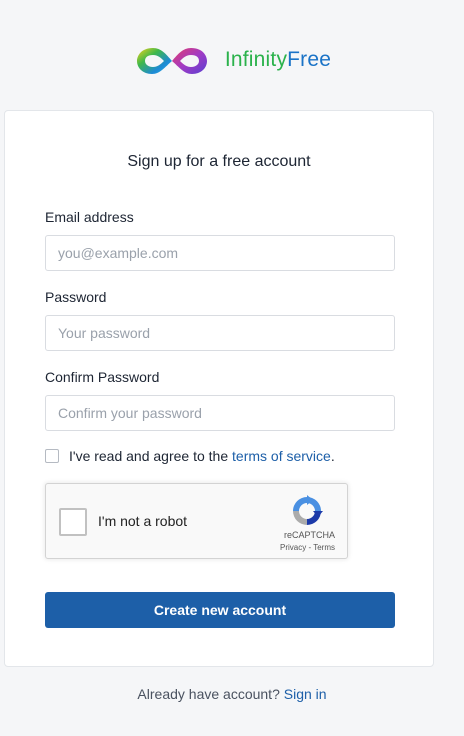 This screenshot has height=736, width=464. Describe the element at coordinates (220, 333) in the screenshot. I see `password-field` at that location.